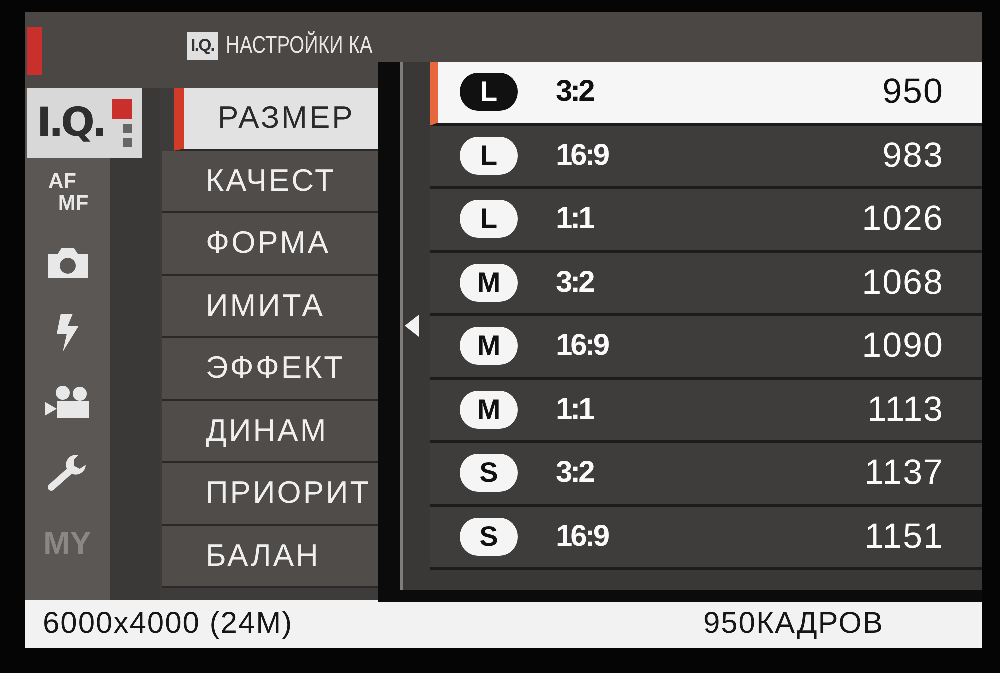 This screenshot has width=1000, height=673. I want to click on frame-count: 1026, so click(903, 219).